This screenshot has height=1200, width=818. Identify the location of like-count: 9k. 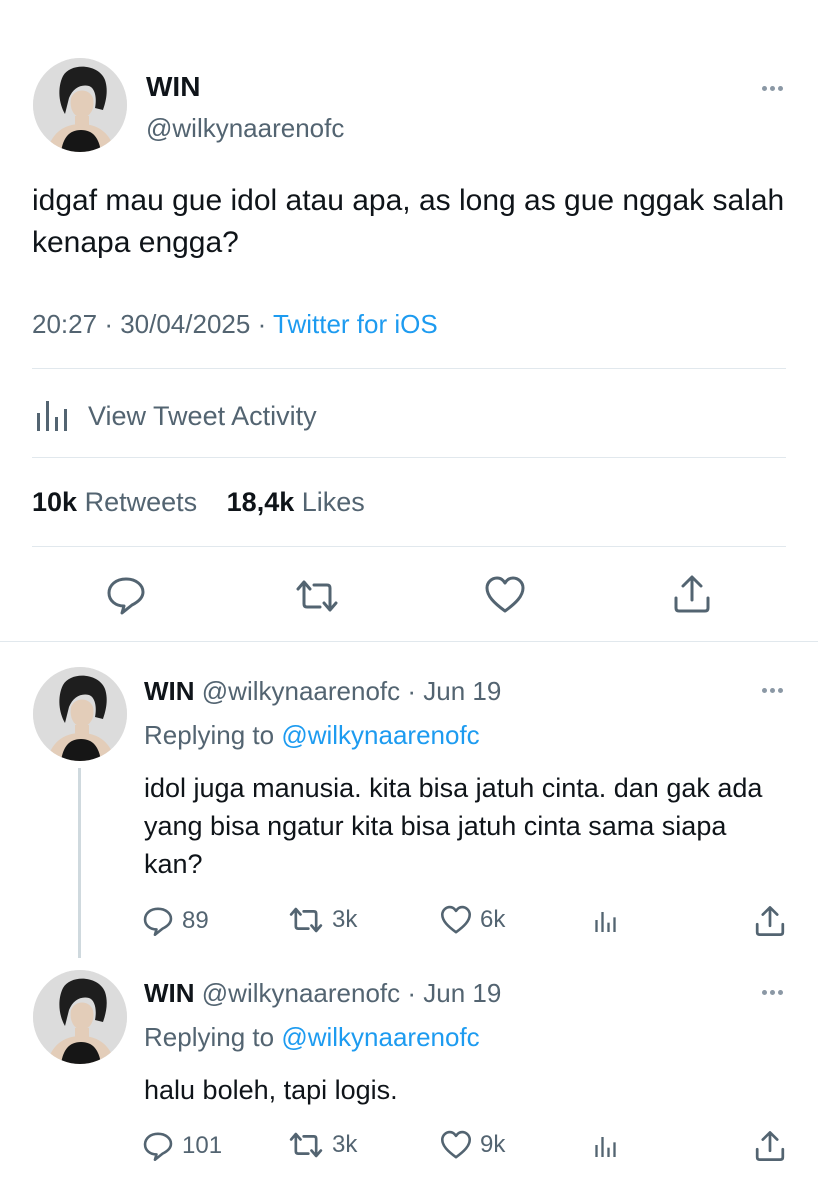
(493, 1144).